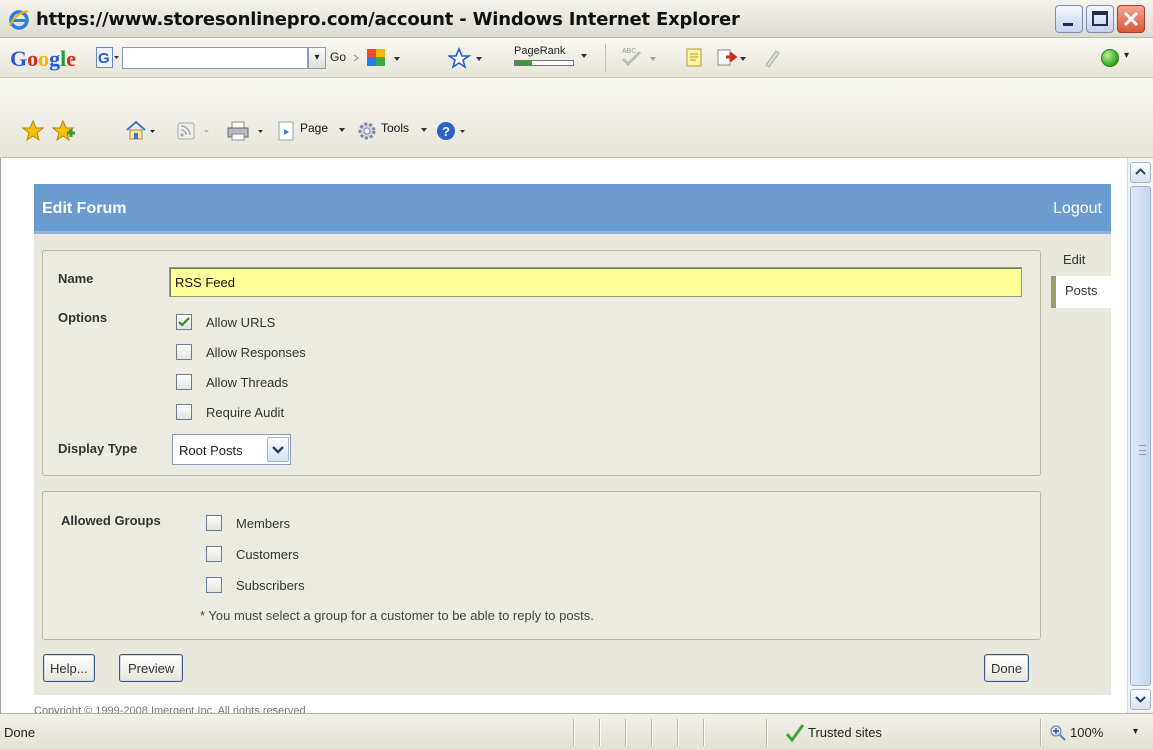 The width and height of the screenshot is (1153, 750). What do you see at coordinates (1081, 292) in the screenshot?
I see `tab-posts: Posts` at bounding box center [1081, 292].